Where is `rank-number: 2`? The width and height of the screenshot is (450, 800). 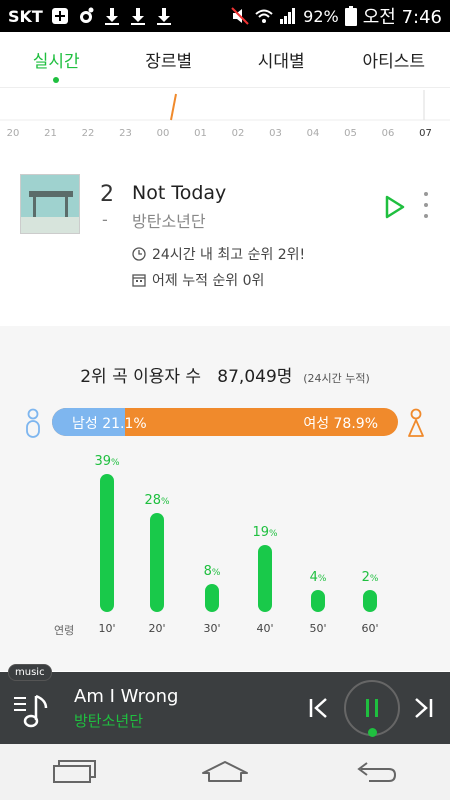
rank-number: 2 is located at coordinates (107, 194).